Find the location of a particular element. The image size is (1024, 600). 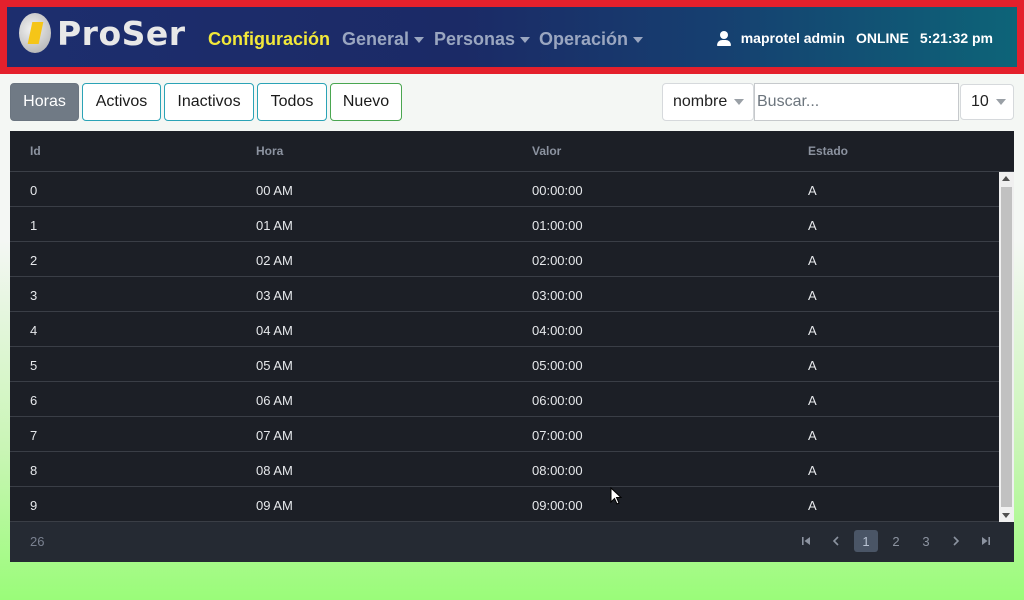

cell-valor: 04:00:00 is located at coordinates (557, 330).